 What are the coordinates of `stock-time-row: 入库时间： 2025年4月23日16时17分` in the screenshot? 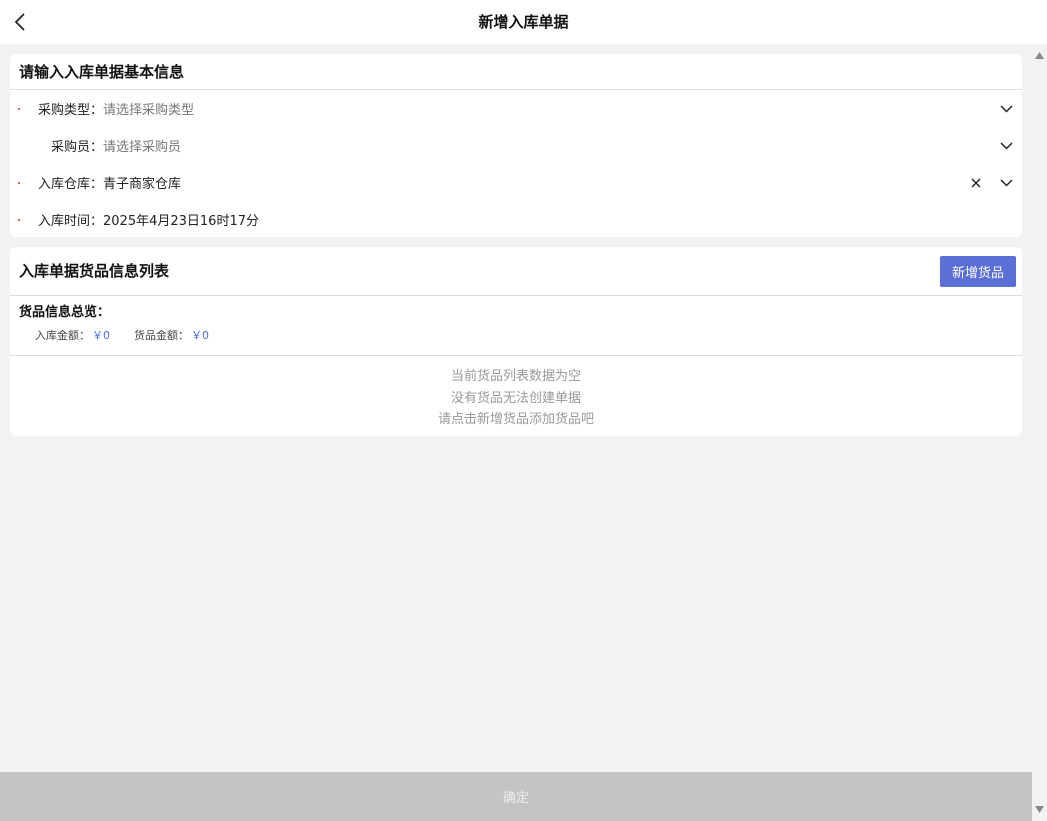 It's located at (516, 219).